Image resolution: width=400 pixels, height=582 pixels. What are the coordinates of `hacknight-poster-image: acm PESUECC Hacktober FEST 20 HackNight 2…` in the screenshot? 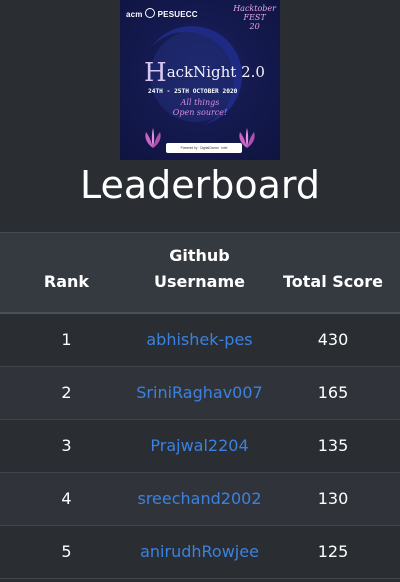 It's located at (200, 80).